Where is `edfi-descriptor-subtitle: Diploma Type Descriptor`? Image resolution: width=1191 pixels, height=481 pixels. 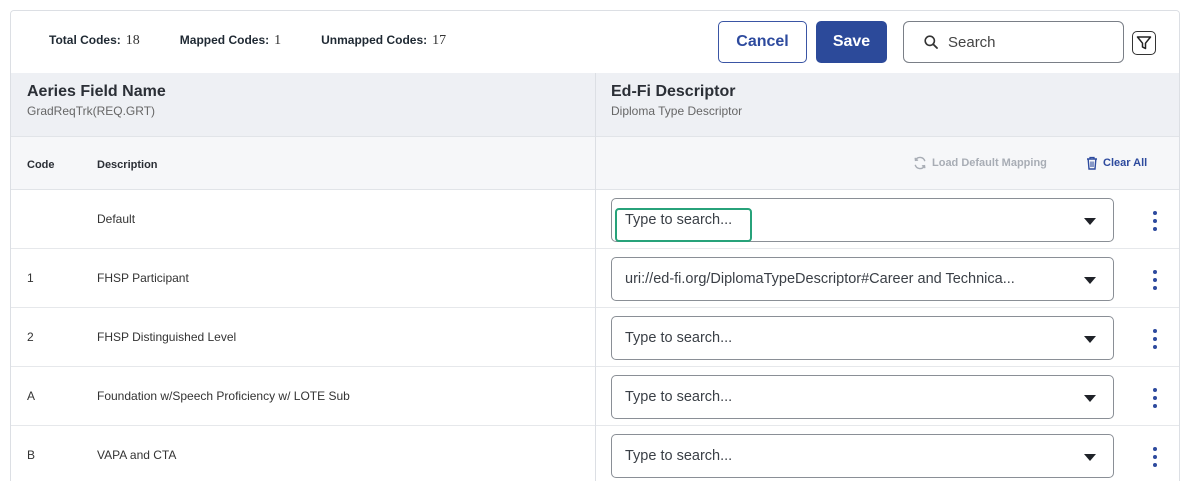
edfi-descriptor-subtitle: Diploma Type Descriptor is located at coordinates (677, 111).